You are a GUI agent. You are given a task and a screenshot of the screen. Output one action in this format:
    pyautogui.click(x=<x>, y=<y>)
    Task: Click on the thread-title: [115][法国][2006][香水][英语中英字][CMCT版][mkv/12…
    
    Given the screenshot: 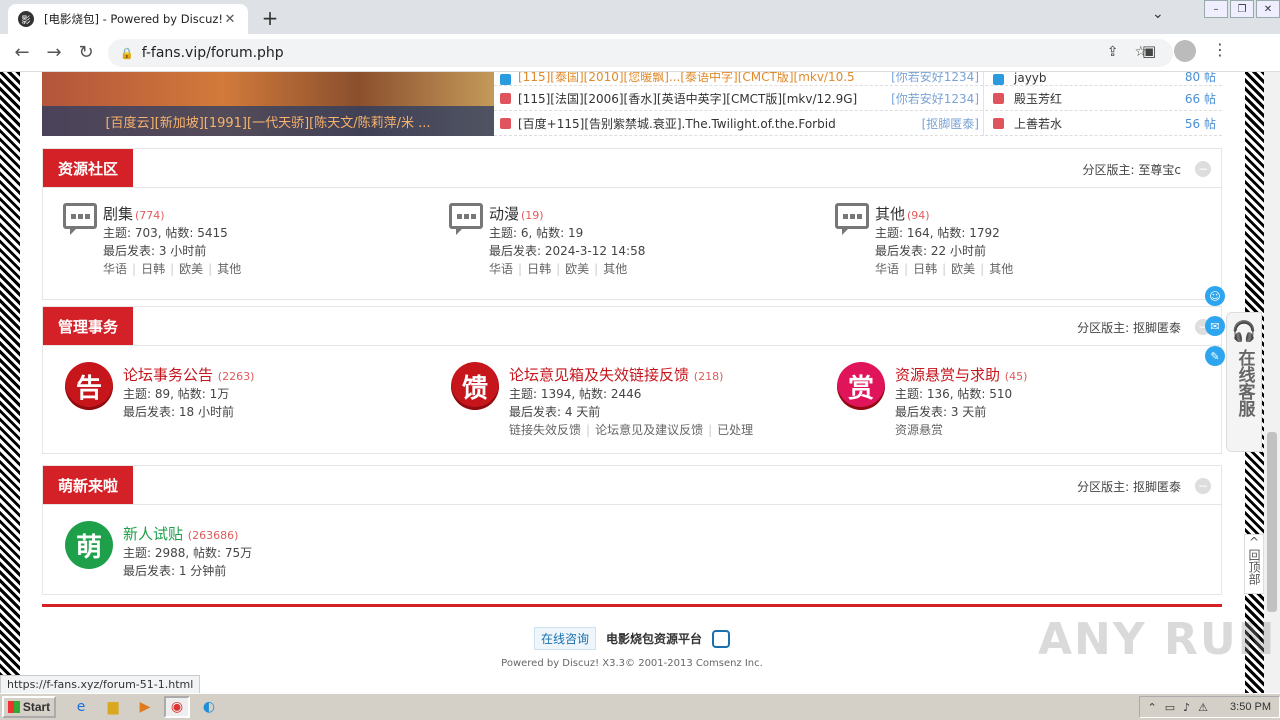 What is the action you would take?
    pyautogui.click(x=702, y=98)
    